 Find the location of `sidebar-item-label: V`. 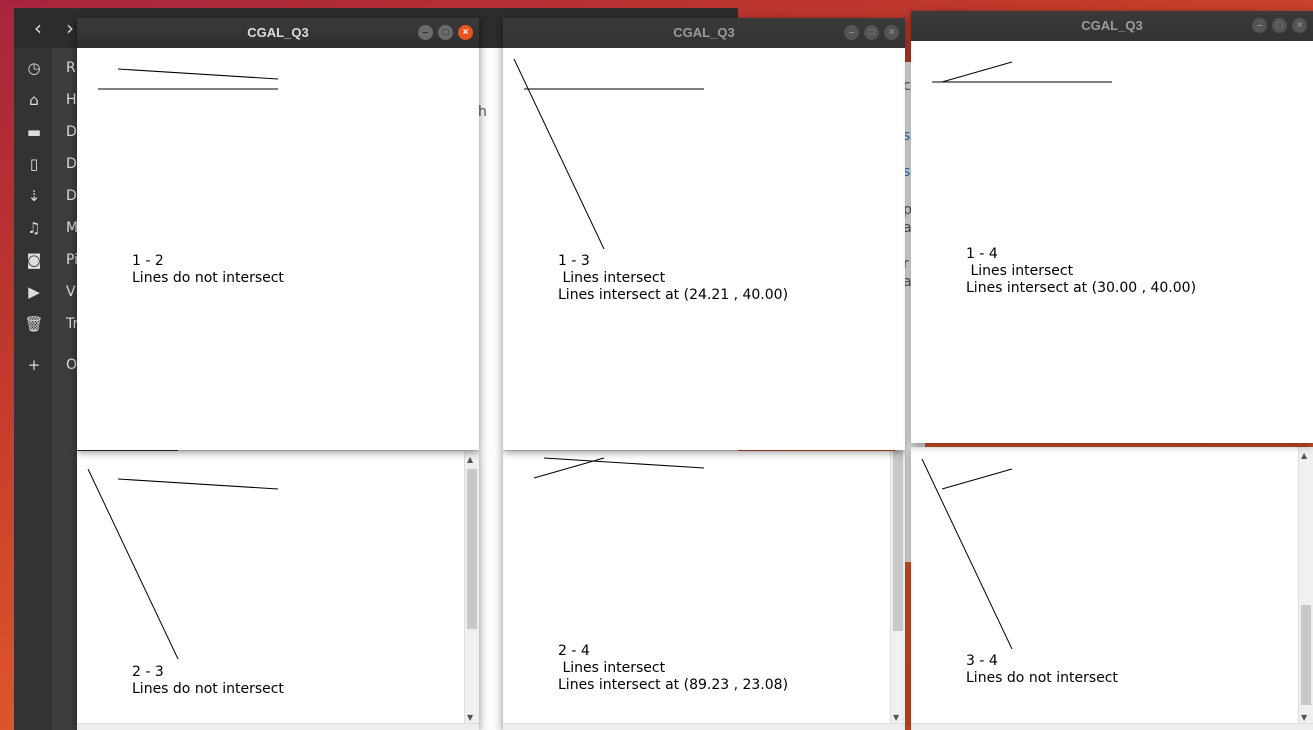

sidebar-item-label: V is located at coordinates (71, 292).